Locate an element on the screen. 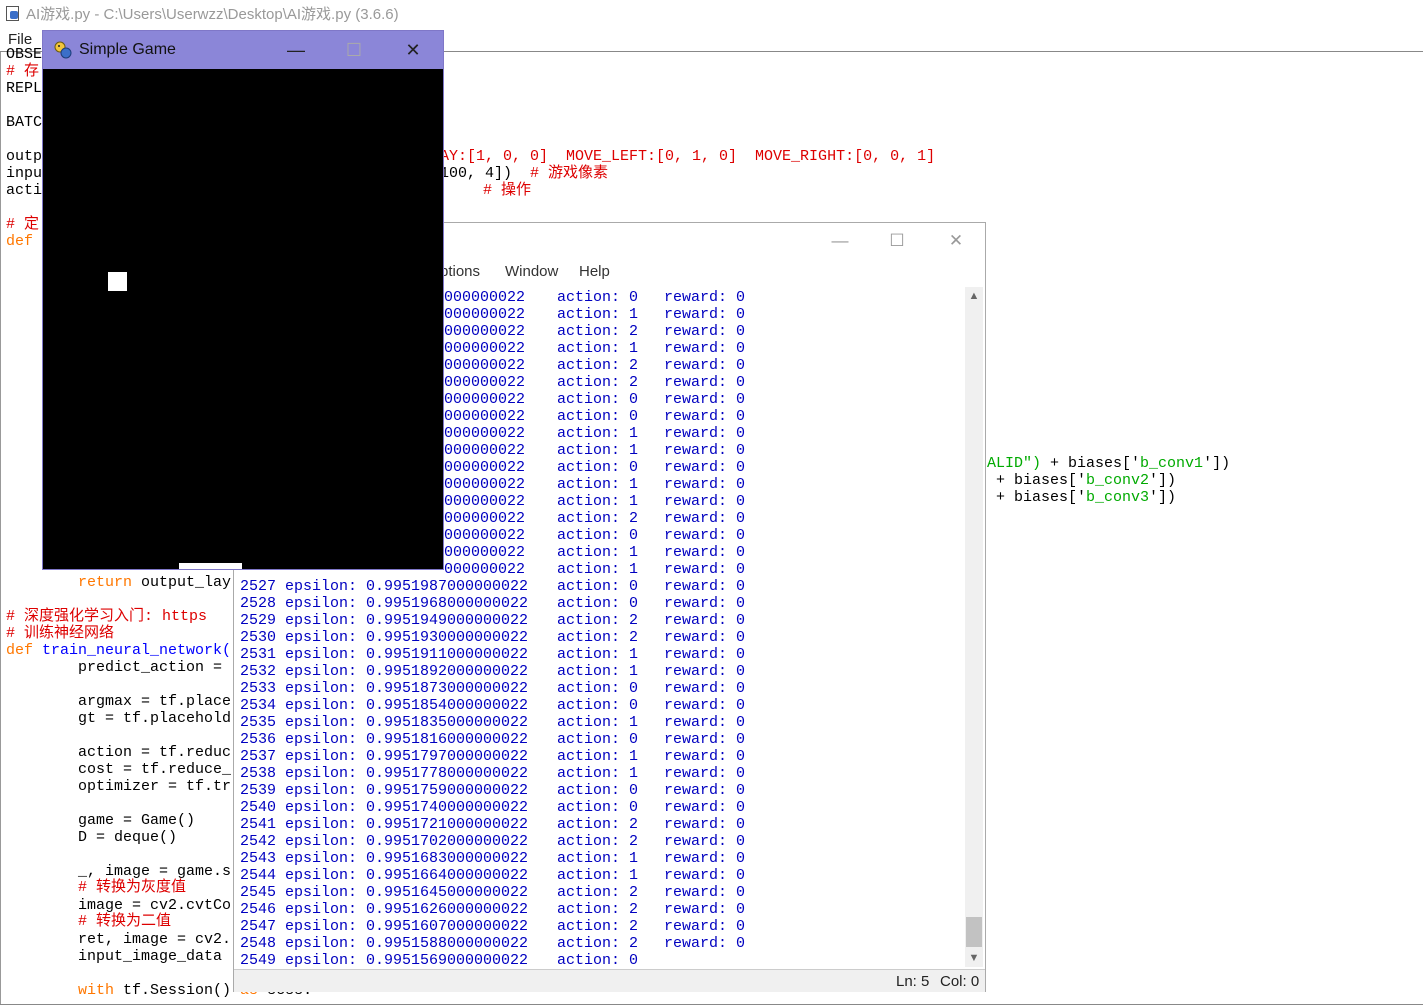 The image size is (1423, 1008). step-number: 2527 is located at coordinates (258, 586).